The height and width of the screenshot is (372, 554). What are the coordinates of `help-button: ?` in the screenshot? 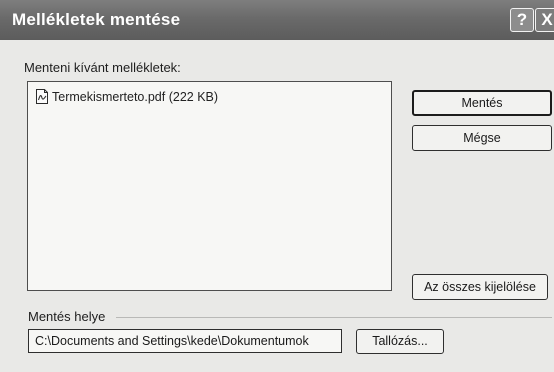 It's located at (522, 20).